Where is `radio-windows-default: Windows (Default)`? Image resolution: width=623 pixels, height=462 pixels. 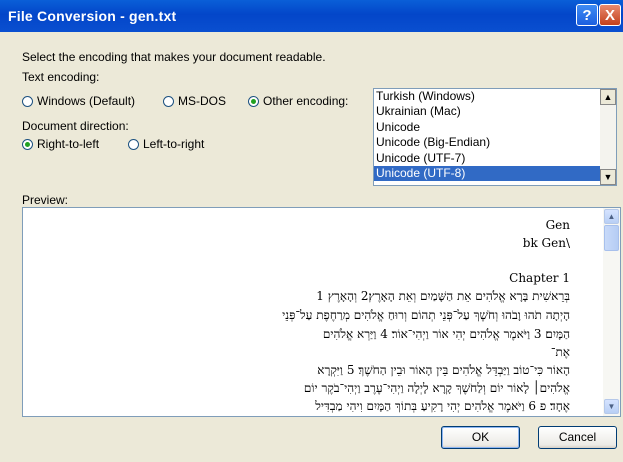 radio-windows-default: Windows (Default) is located at coordinates (78, 101).